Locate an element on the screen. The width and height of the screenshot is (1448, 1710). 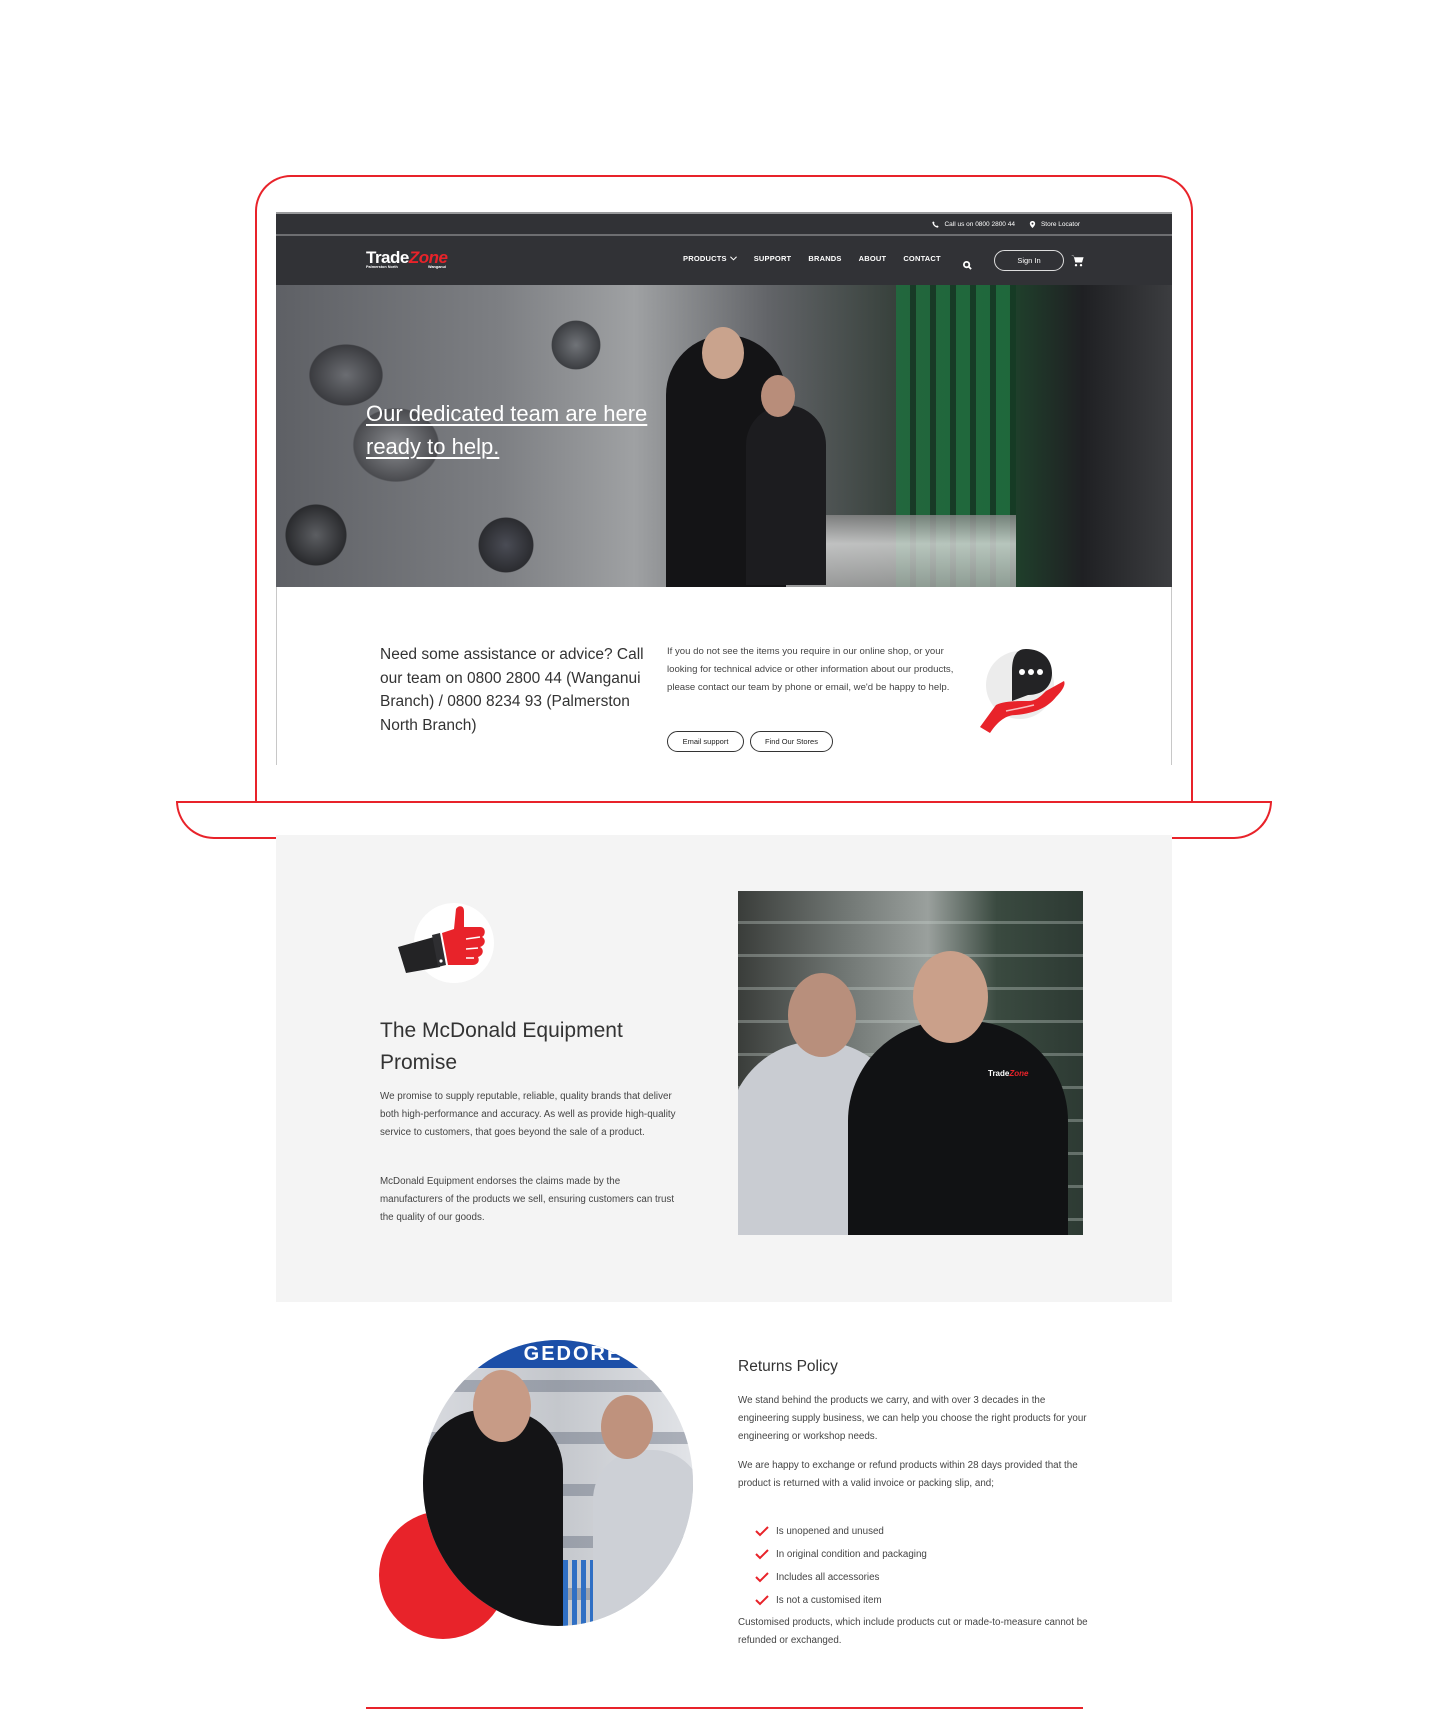
condition-label: In original condition and packaging is located at coordinates (851, 1554).